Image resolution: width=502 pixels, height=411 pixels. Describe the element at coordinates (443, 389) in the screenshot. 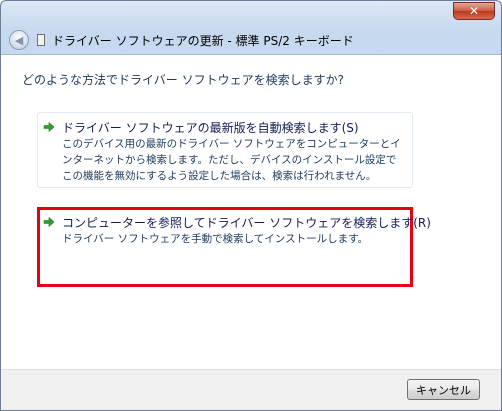

I see `cancel-button: キャンセル` at that location.